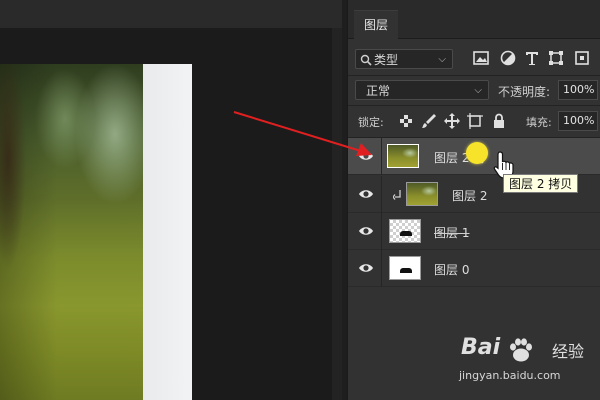 This screenshot has height=400, width=600. Describe the element at coordinates (366, 60) in the screenshot. I see `search-icon` at that location.